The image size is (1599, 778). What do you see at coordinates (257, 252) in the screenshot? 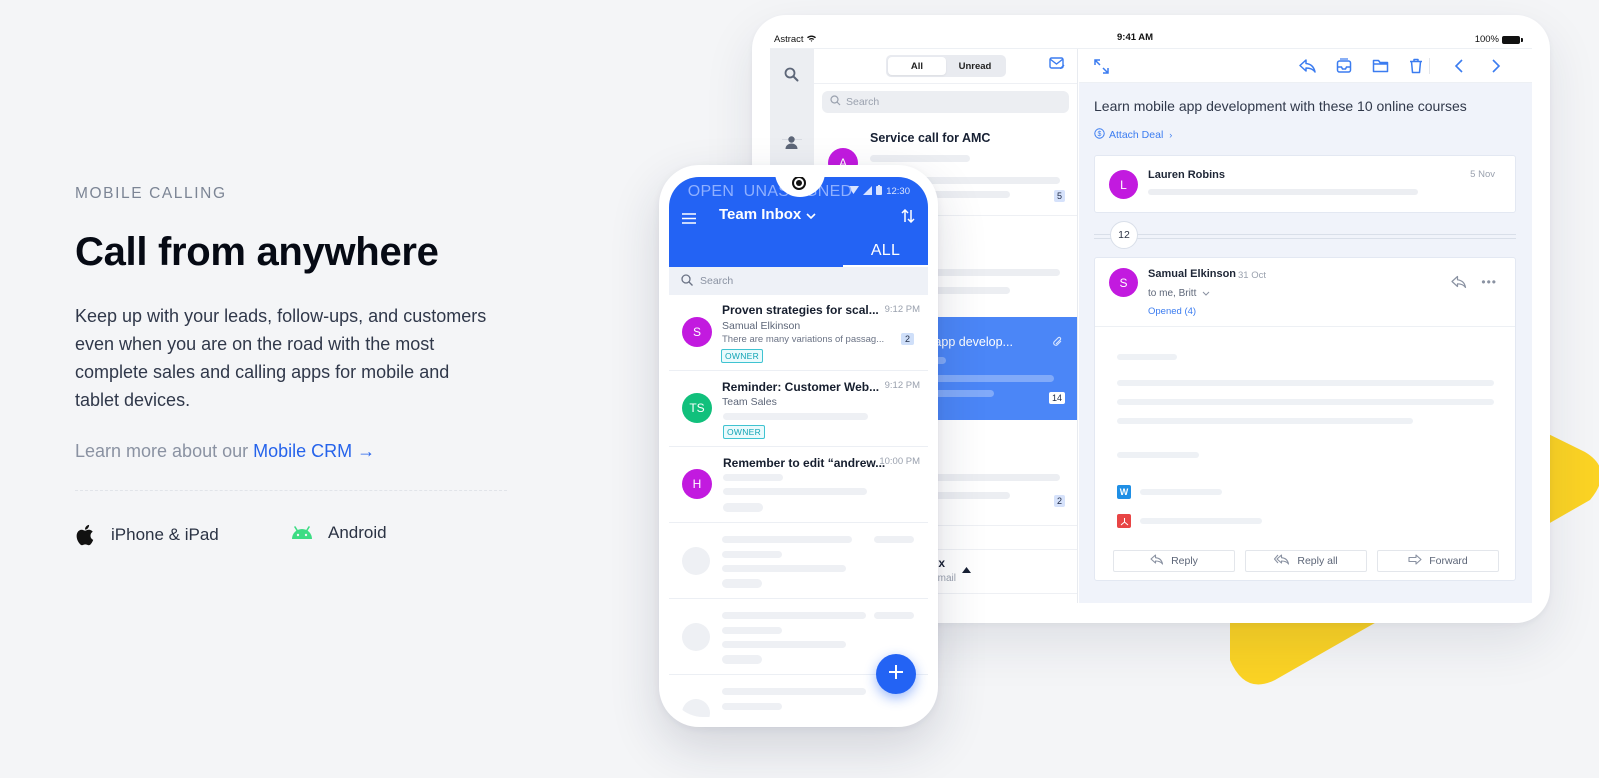
I see `headline: Call from anywhere` at bounding box center [257, 252].